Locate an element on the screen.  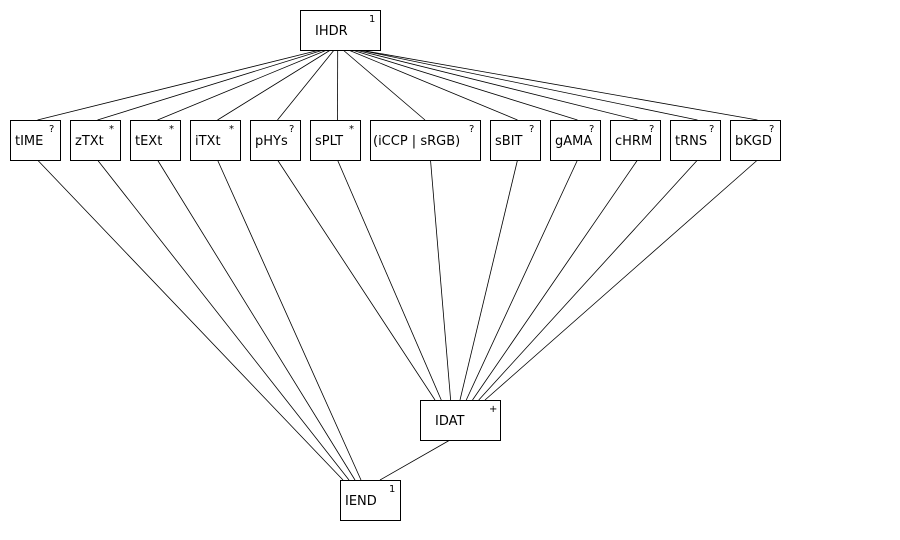
edge-itxt-to-iend is located at coordinates (289, 320).